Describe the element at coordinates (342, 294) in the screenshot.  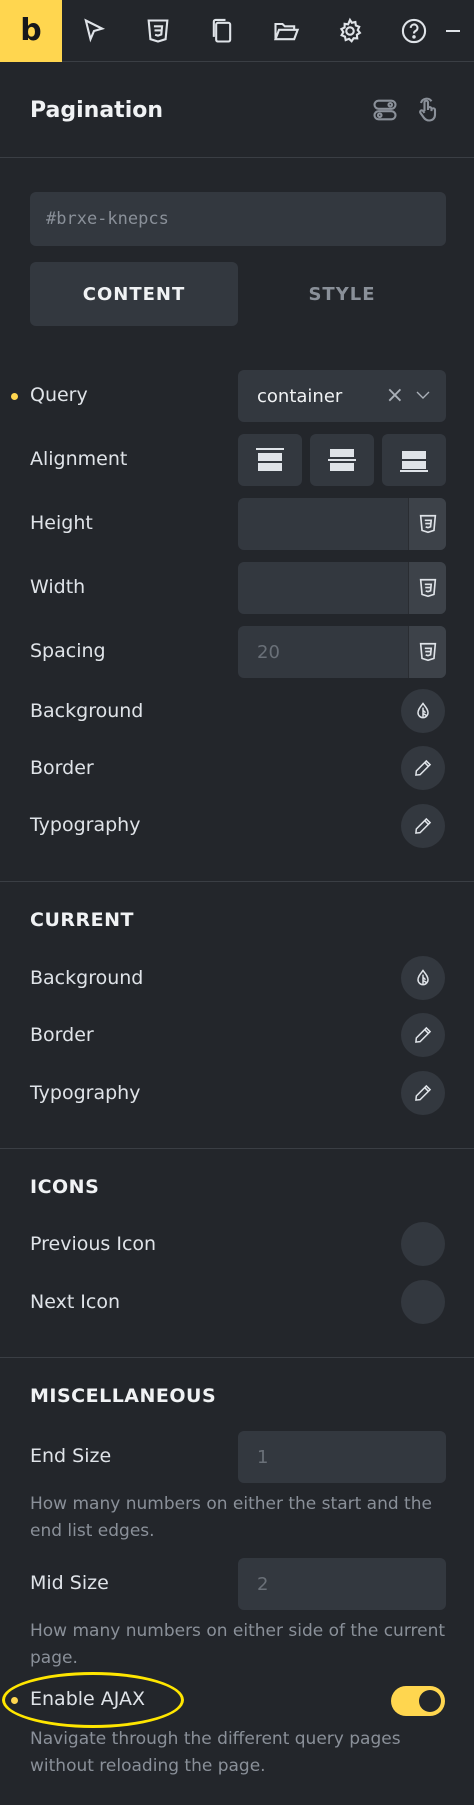
I see `tab-style: STYLE` at that location.